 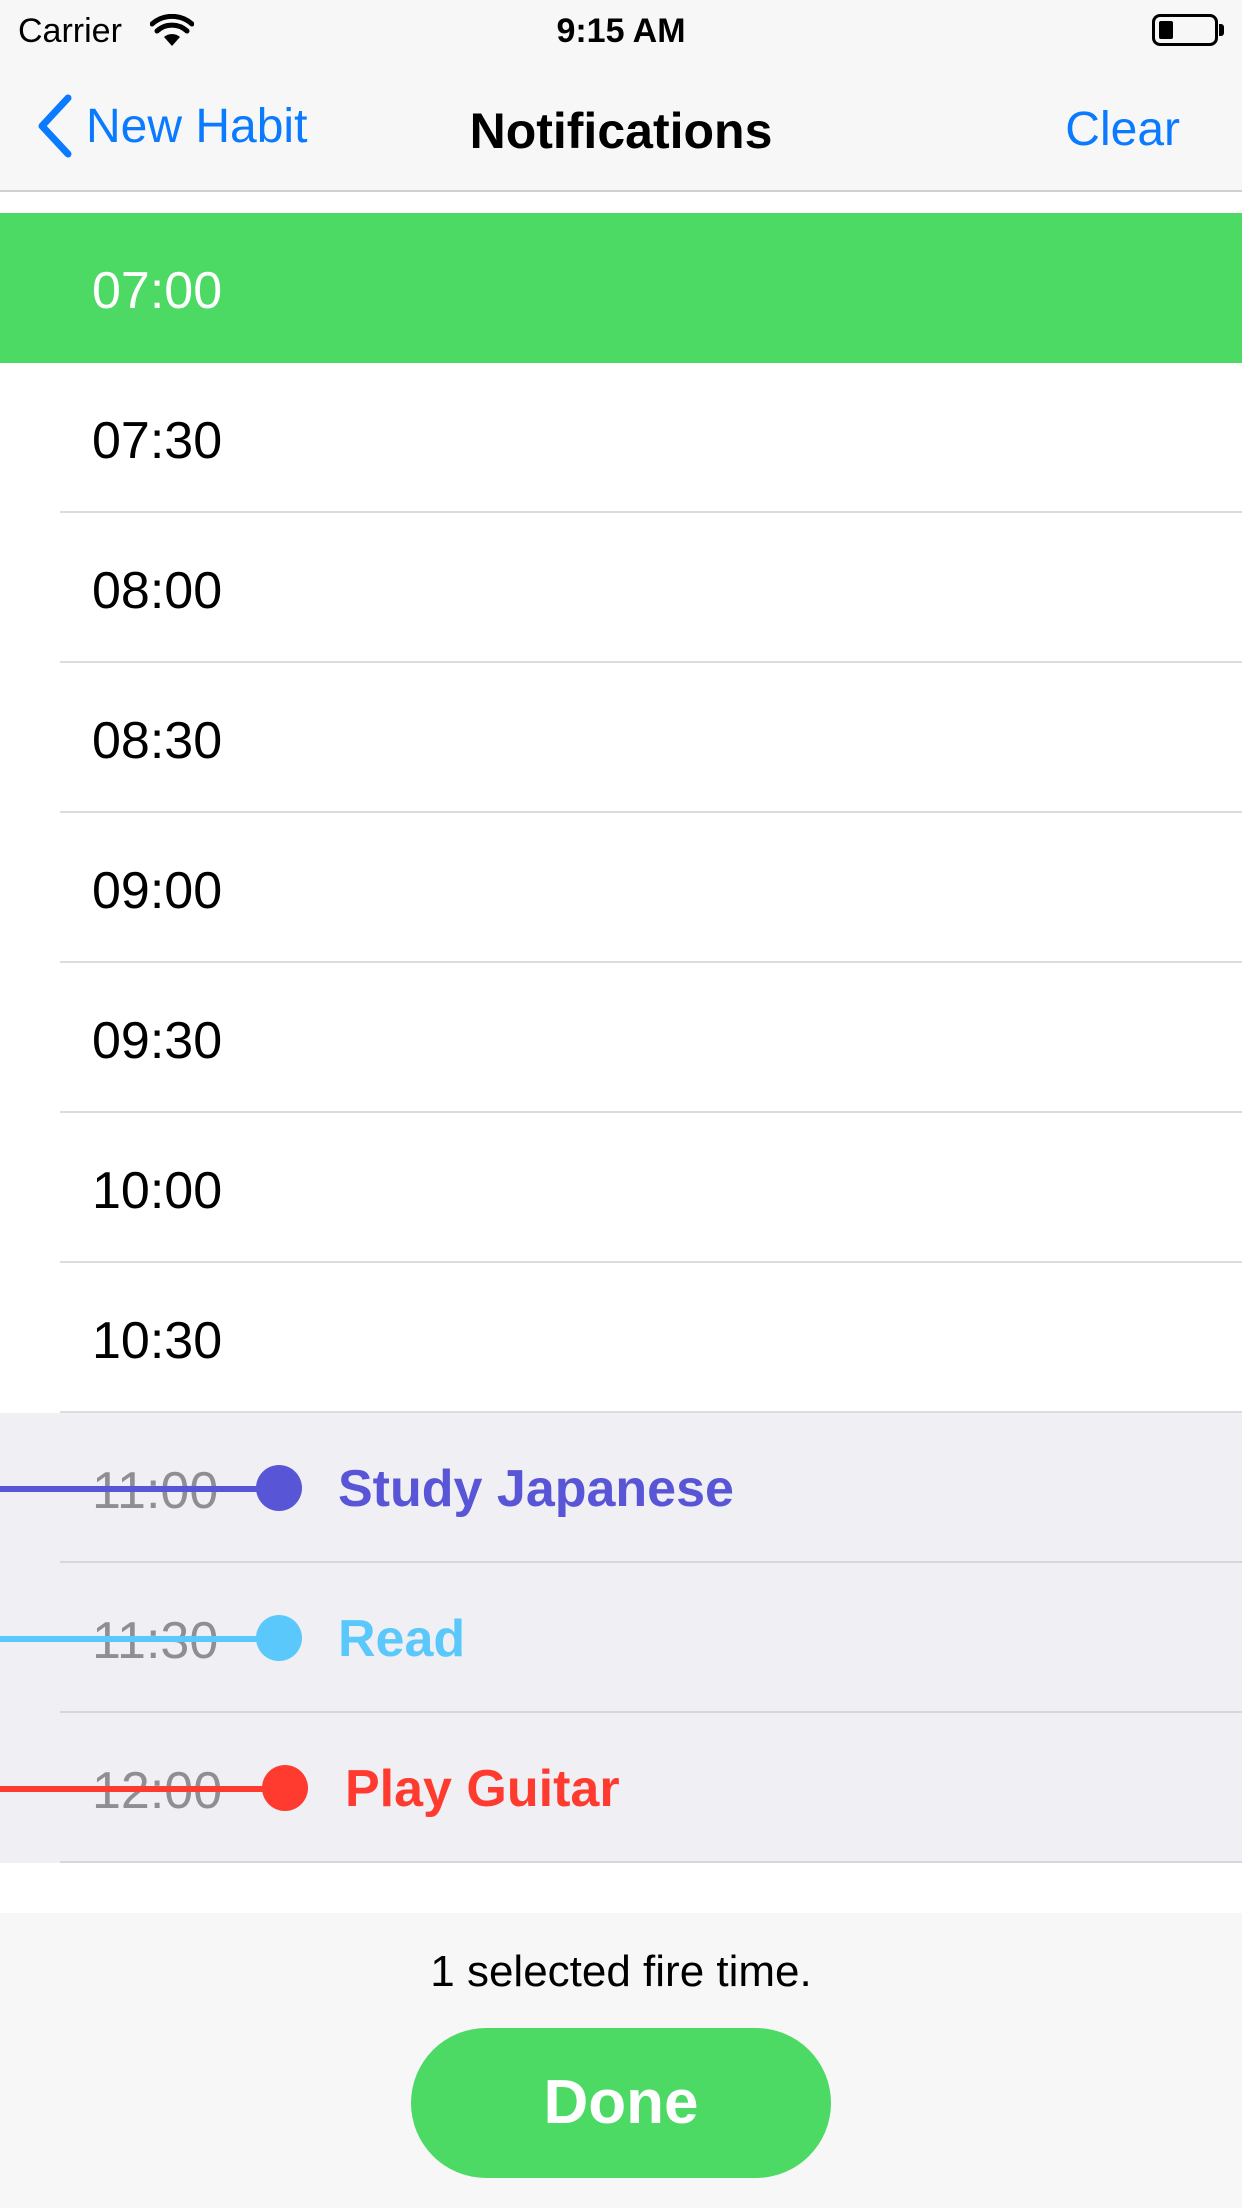 What do you see at coordinates (1122, 129) in the screenshot?
I see `clear-button: Clear` at bounding box center [1122, 129].